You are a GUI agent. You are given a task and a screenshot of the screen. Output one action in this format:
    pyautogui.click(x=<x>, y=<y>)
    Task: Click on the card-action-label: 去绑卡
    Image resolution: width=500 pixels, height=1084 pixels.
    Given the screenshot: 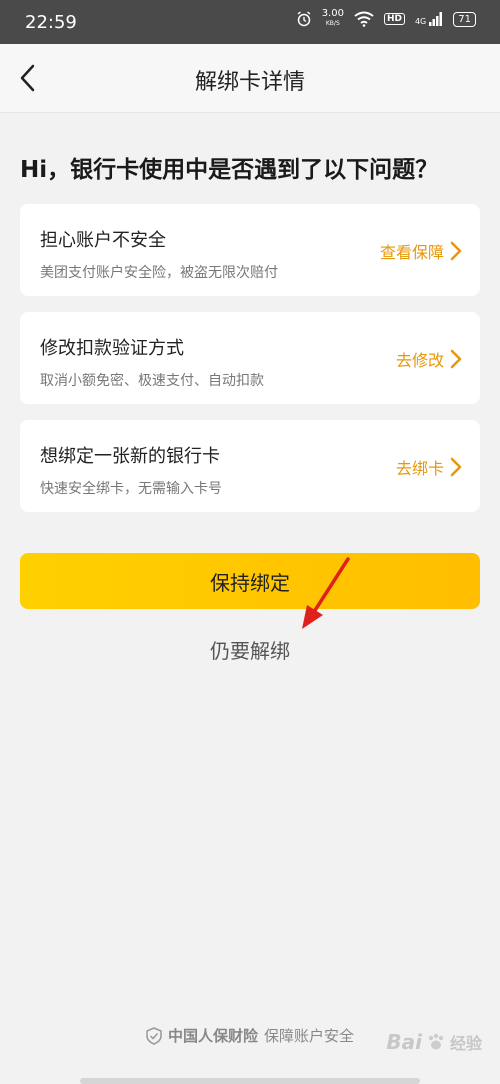 What is the action you would take?
    pyautogui.click(x=419, y=468)
    